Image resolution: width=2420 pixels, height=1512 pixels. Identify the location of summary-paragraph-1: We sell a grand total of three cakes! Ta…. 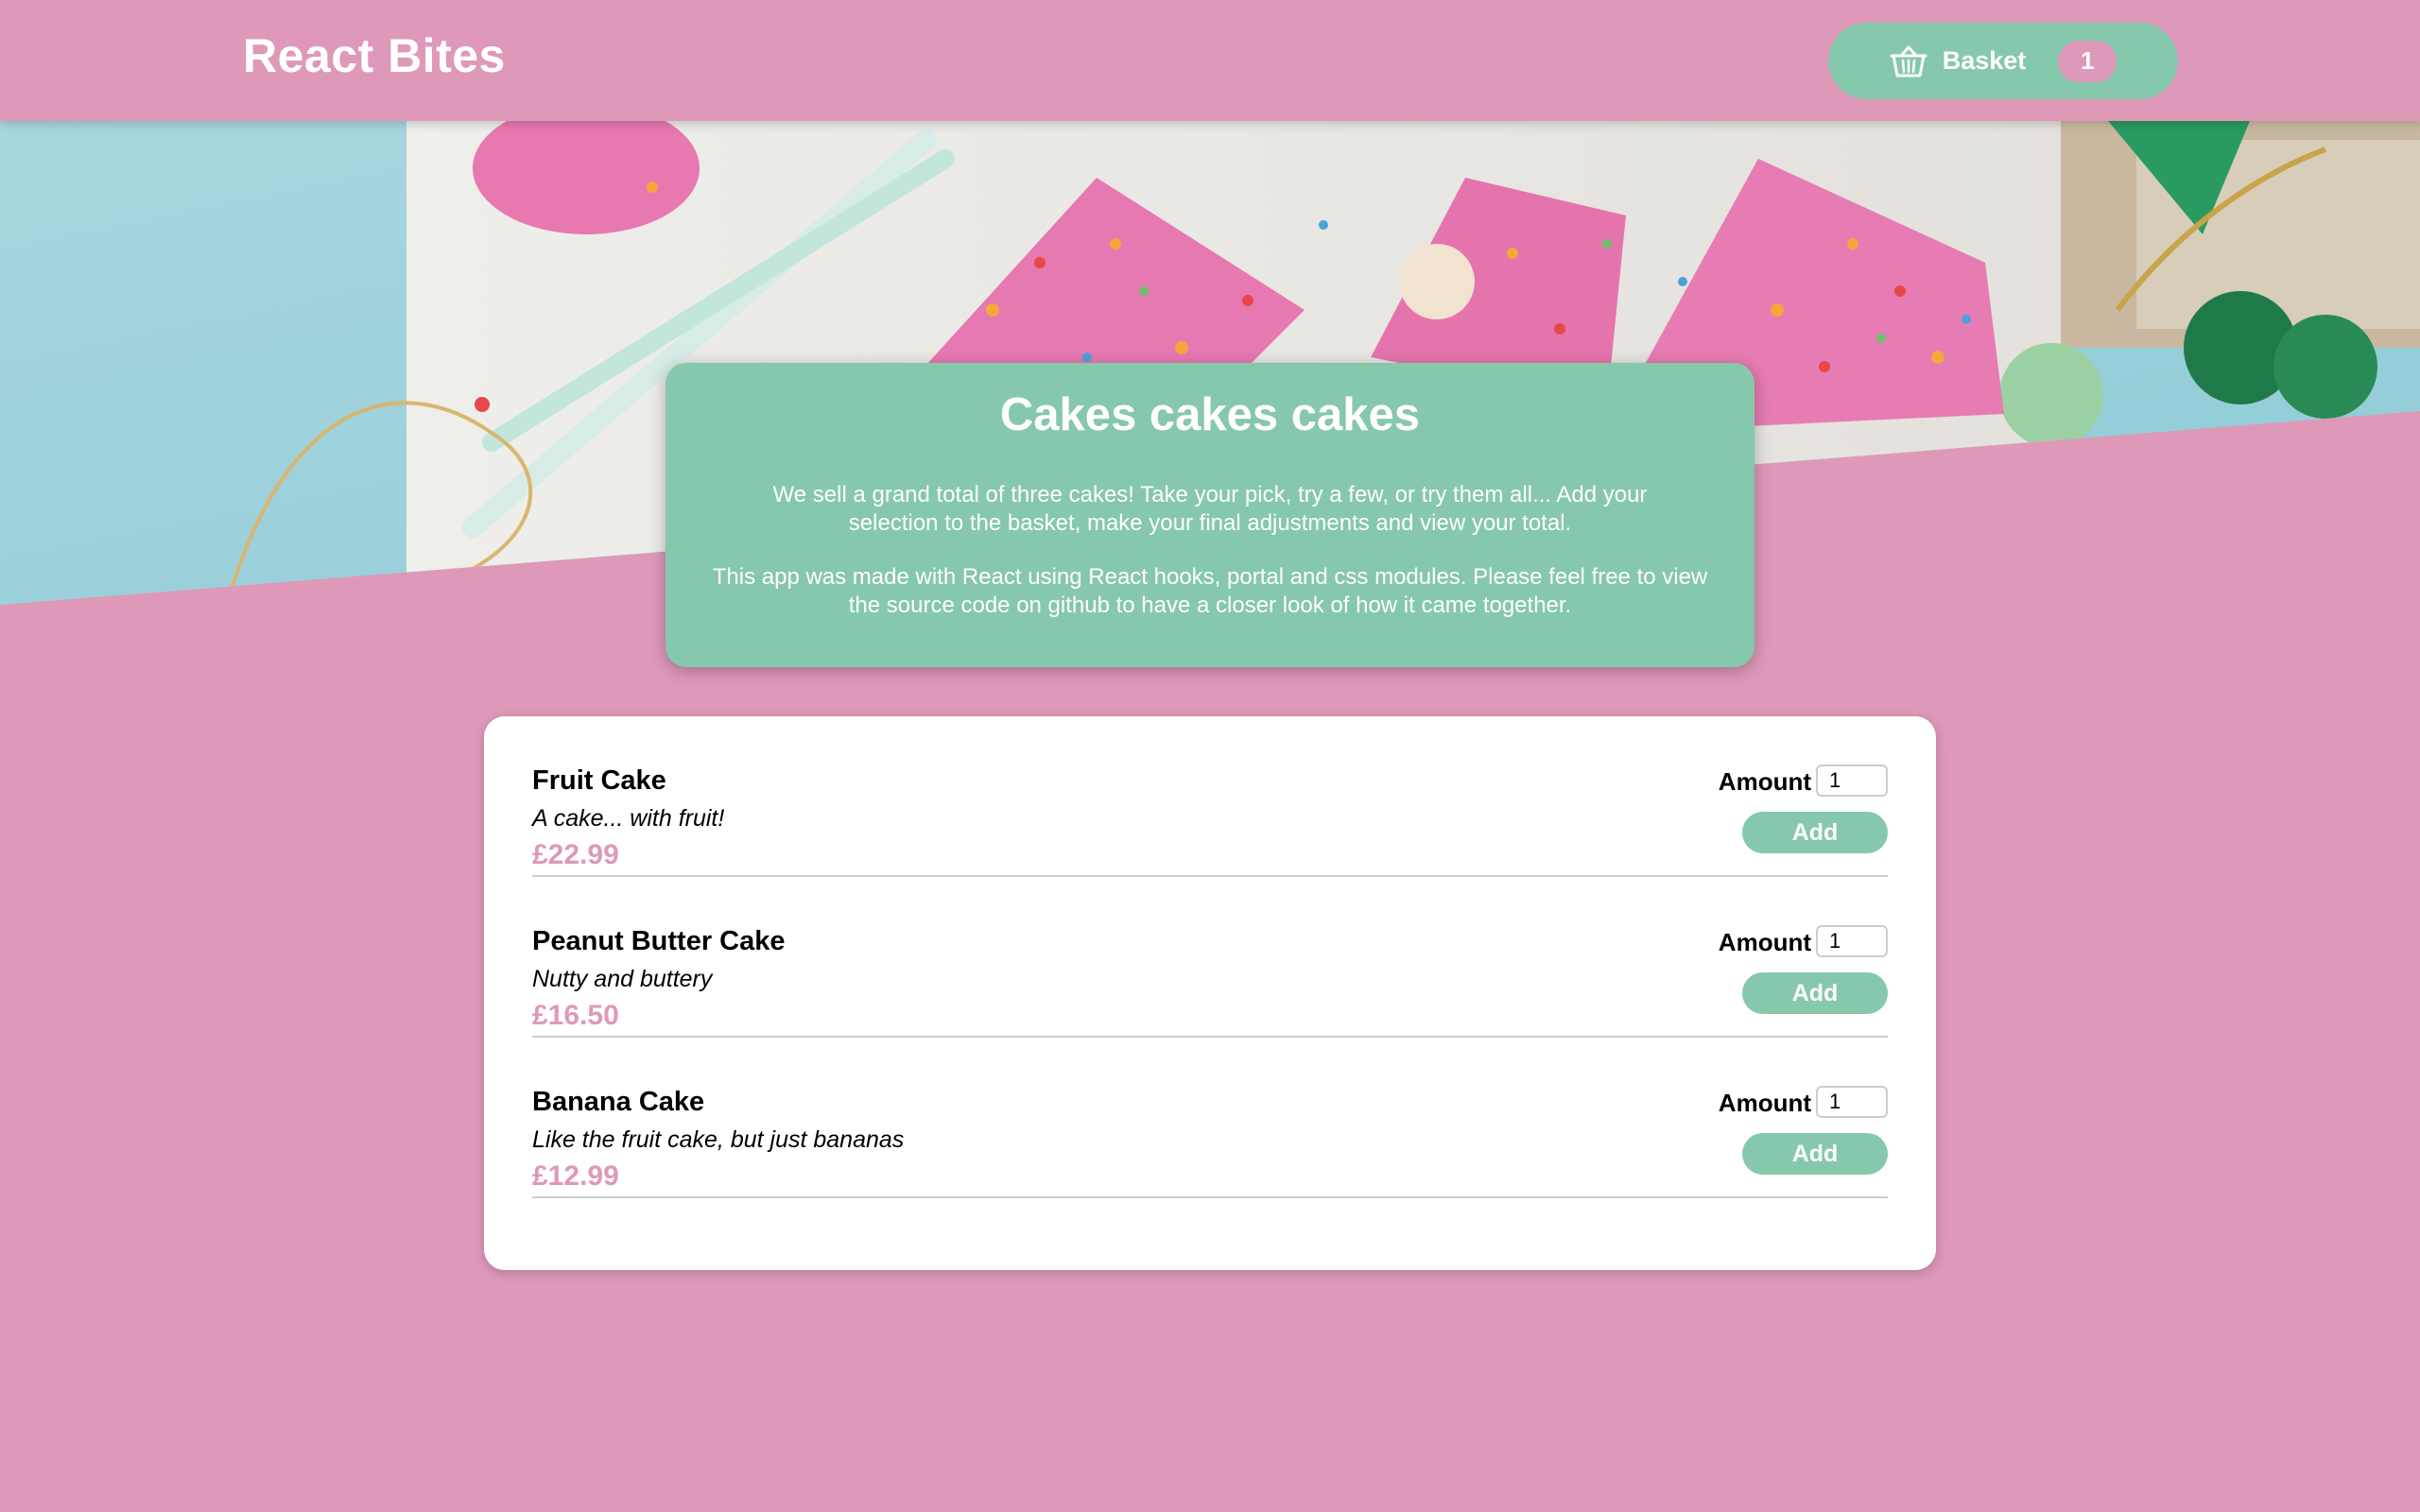
(1210, 508).